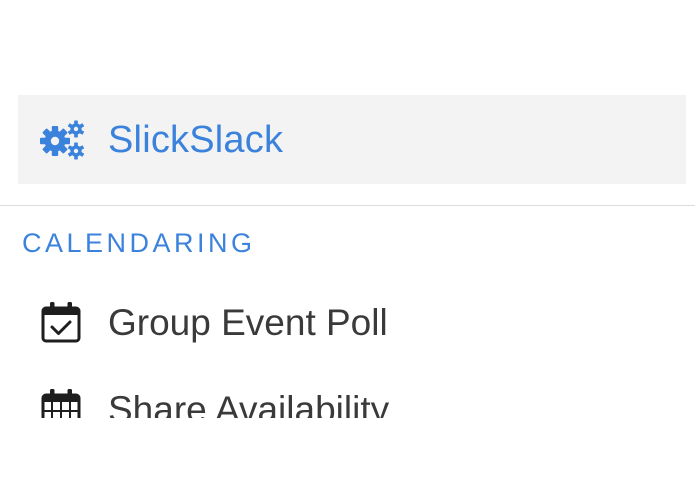 The height and width of the screenshot is (494, 695). What do you see at coordinates (139, 243) in the screenshot?
I see `section-heading-calendaring: CALENDARING` at bounding box center [139, 243].